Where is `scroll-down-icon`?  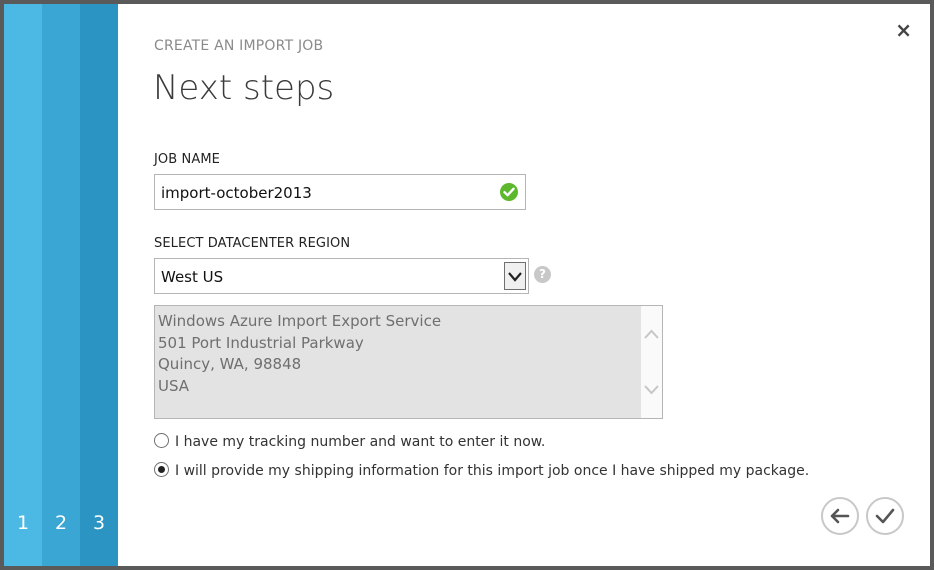
scroll-down-icon is located at coordinates (651, 390).